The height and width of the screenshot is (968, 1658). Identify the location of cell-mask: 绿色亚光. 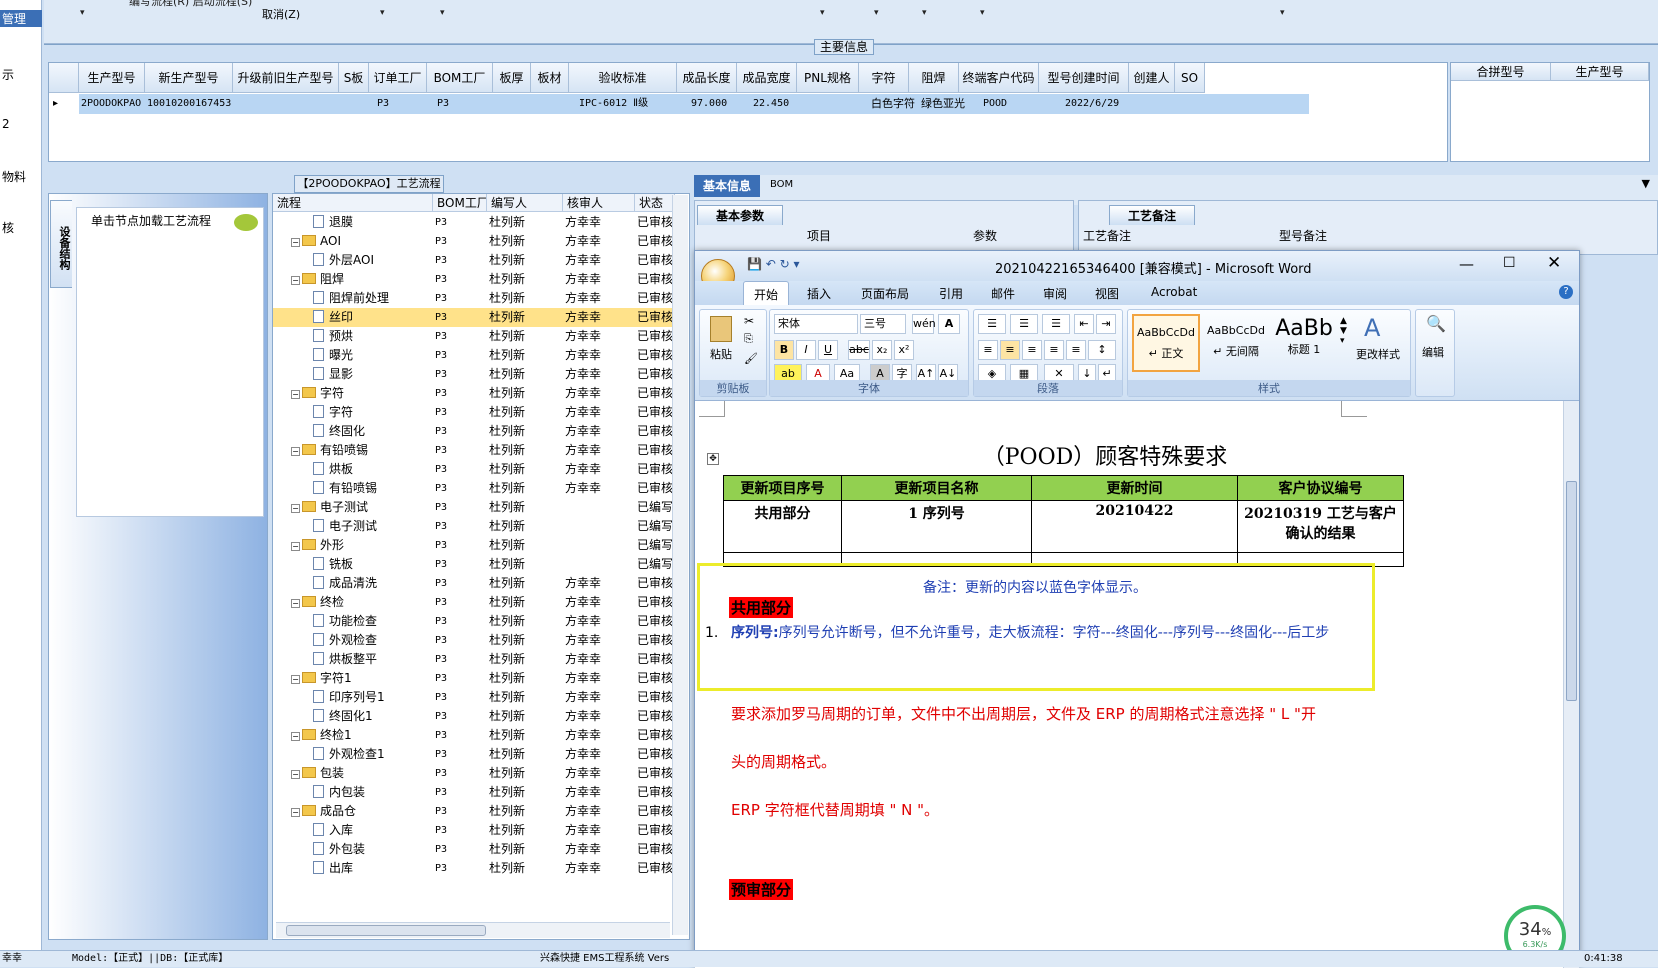
(943, 104).